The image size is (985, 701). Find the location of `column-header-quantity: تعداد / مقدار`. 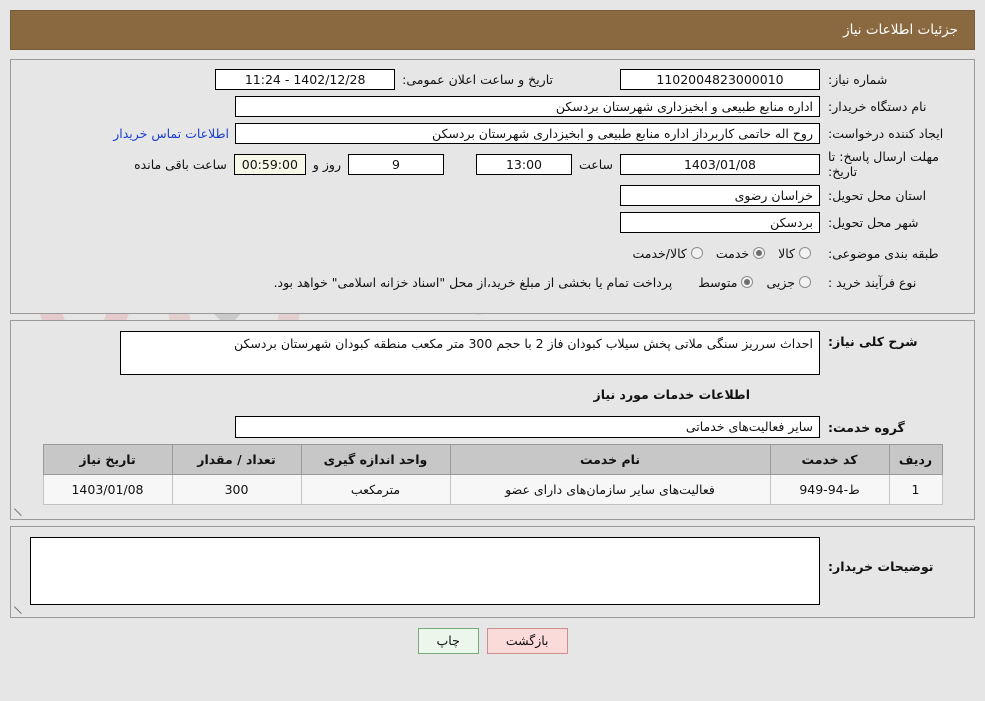

column-header-quantity: تعداد / مقدار is located at coordinates (236, 459).